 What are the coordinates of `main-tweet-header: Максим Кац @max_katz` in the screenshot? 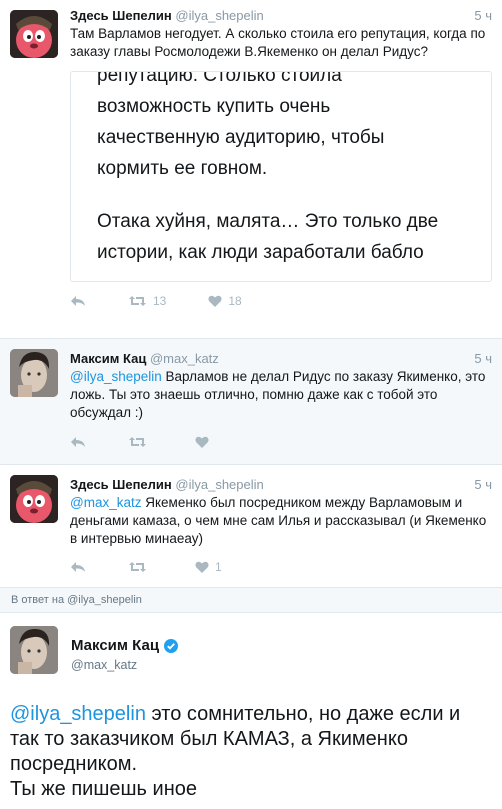 It's located at (281, 649).